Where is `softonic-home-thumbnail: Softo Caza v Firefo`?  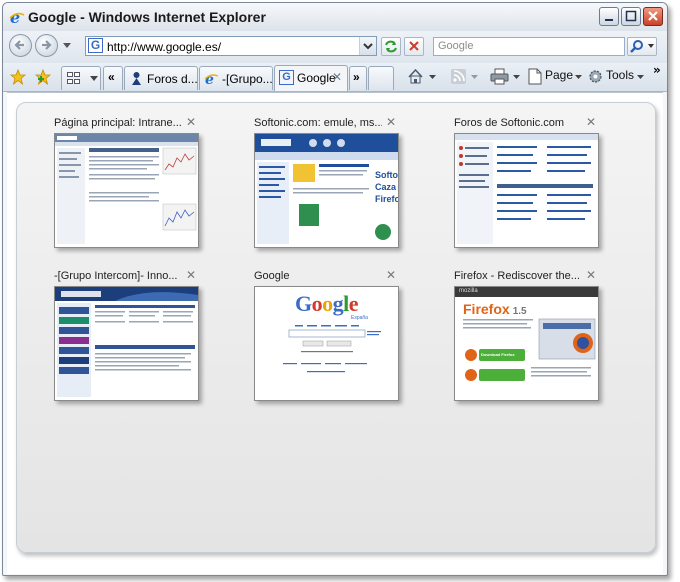
softonic-home-thumbnail: Softo Caza v Firefo is located at coordinates (326, 189).